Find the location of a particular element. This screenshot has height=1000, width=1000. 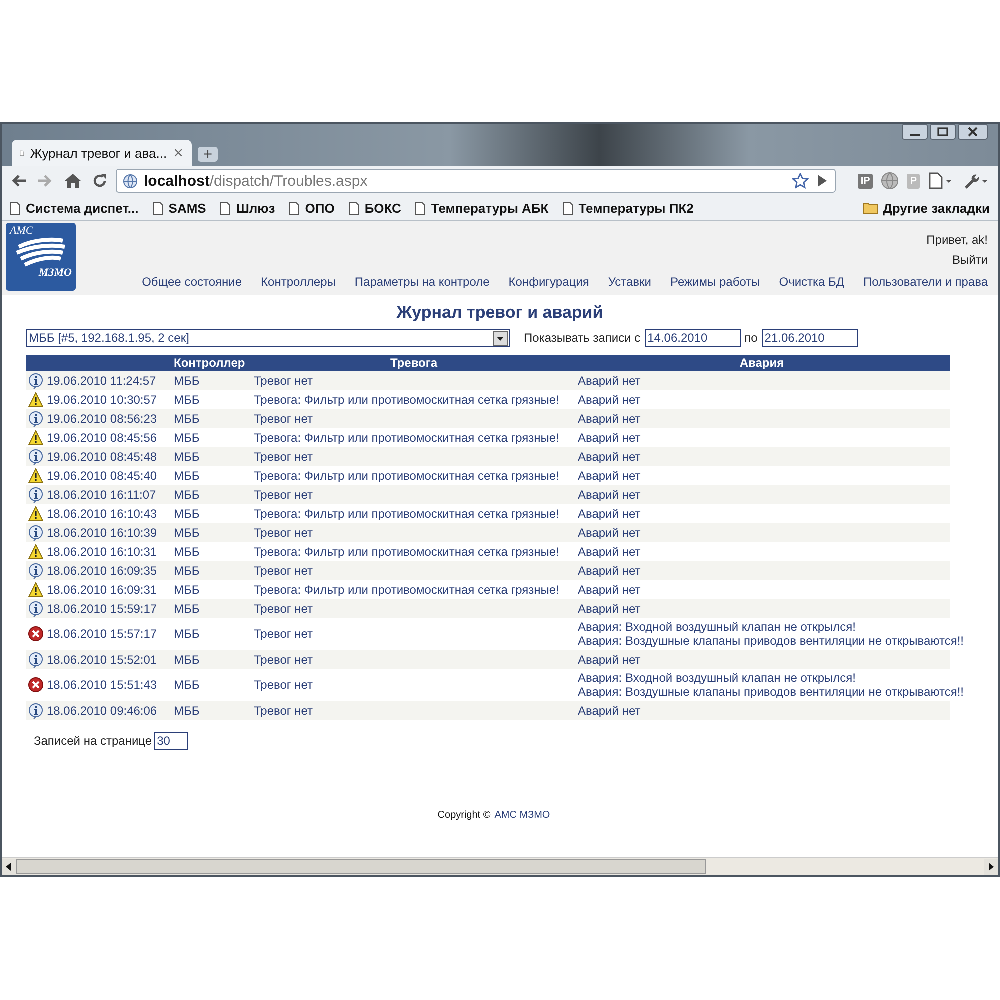

bookmark: Температуры АБК is located at coordinates (482, 208).